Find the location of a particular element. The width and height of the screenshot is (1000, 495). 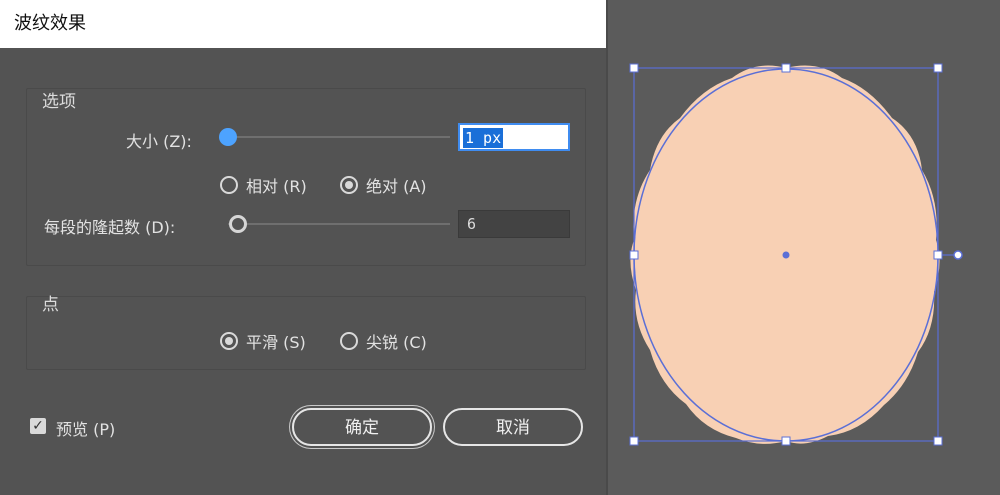

points-group-label: 点 is located at coordinates (50, 305).